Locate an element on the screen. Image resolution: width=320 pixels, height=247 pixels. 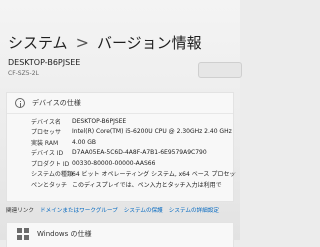
related-link-system-protection: システムの保護 is located at coordinates (143, 210).